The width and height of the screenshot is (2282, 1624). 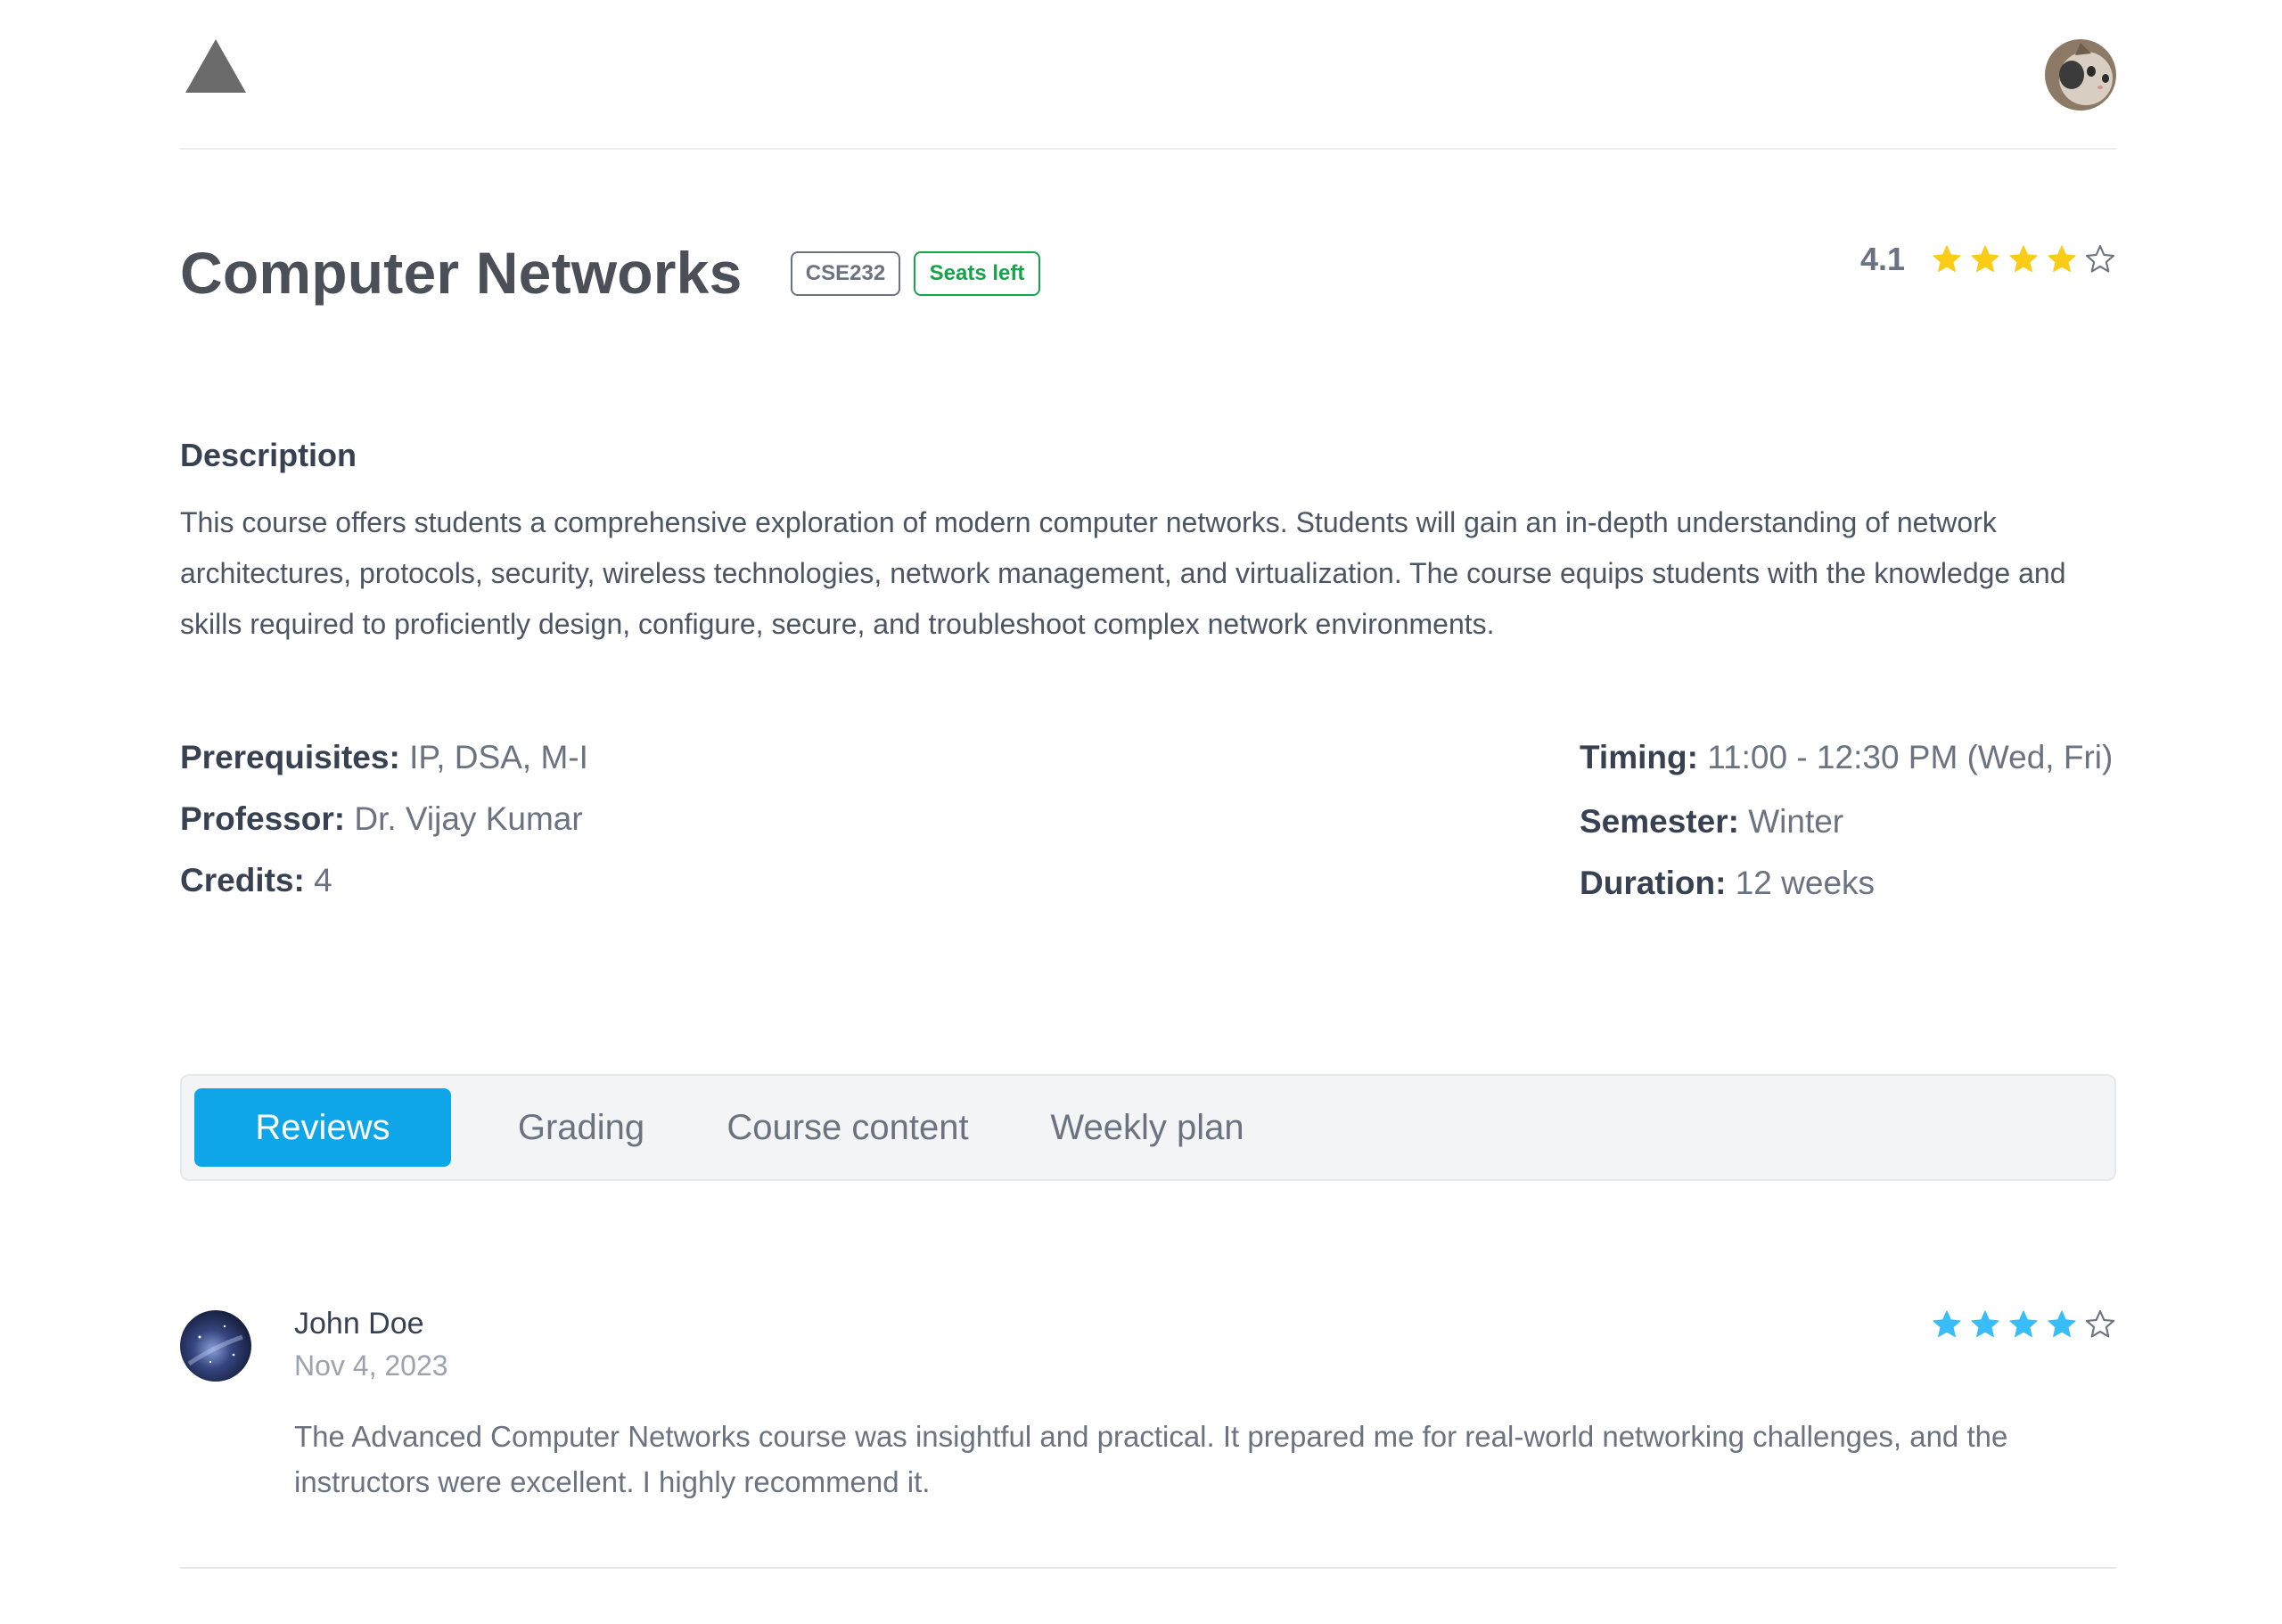 What do you see at coordinates (1148, 1568) in the screenshot?
I see `review-divider` at bounding box center [1148, 1568].